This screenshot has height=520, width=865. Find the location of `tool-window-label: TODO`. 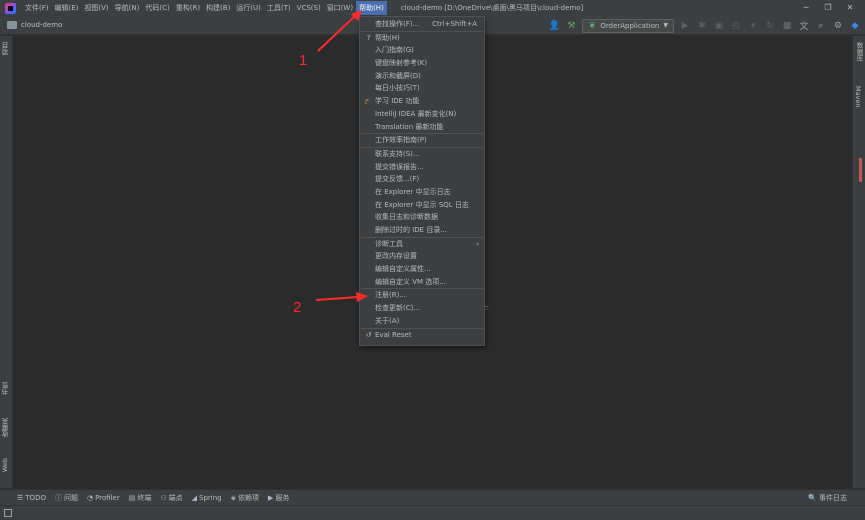

tool-window-label: TODO is located at coordinates (35, 497).